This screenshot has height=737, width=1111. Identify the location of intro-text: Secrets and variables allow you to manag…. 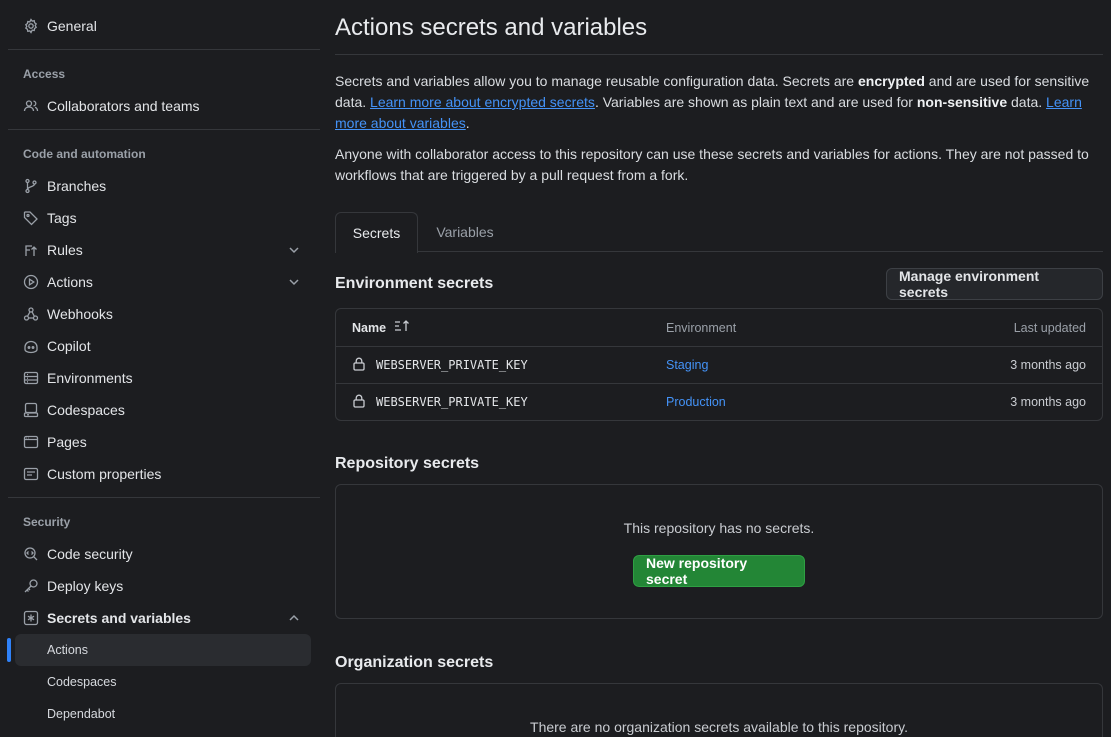
(596, 81).